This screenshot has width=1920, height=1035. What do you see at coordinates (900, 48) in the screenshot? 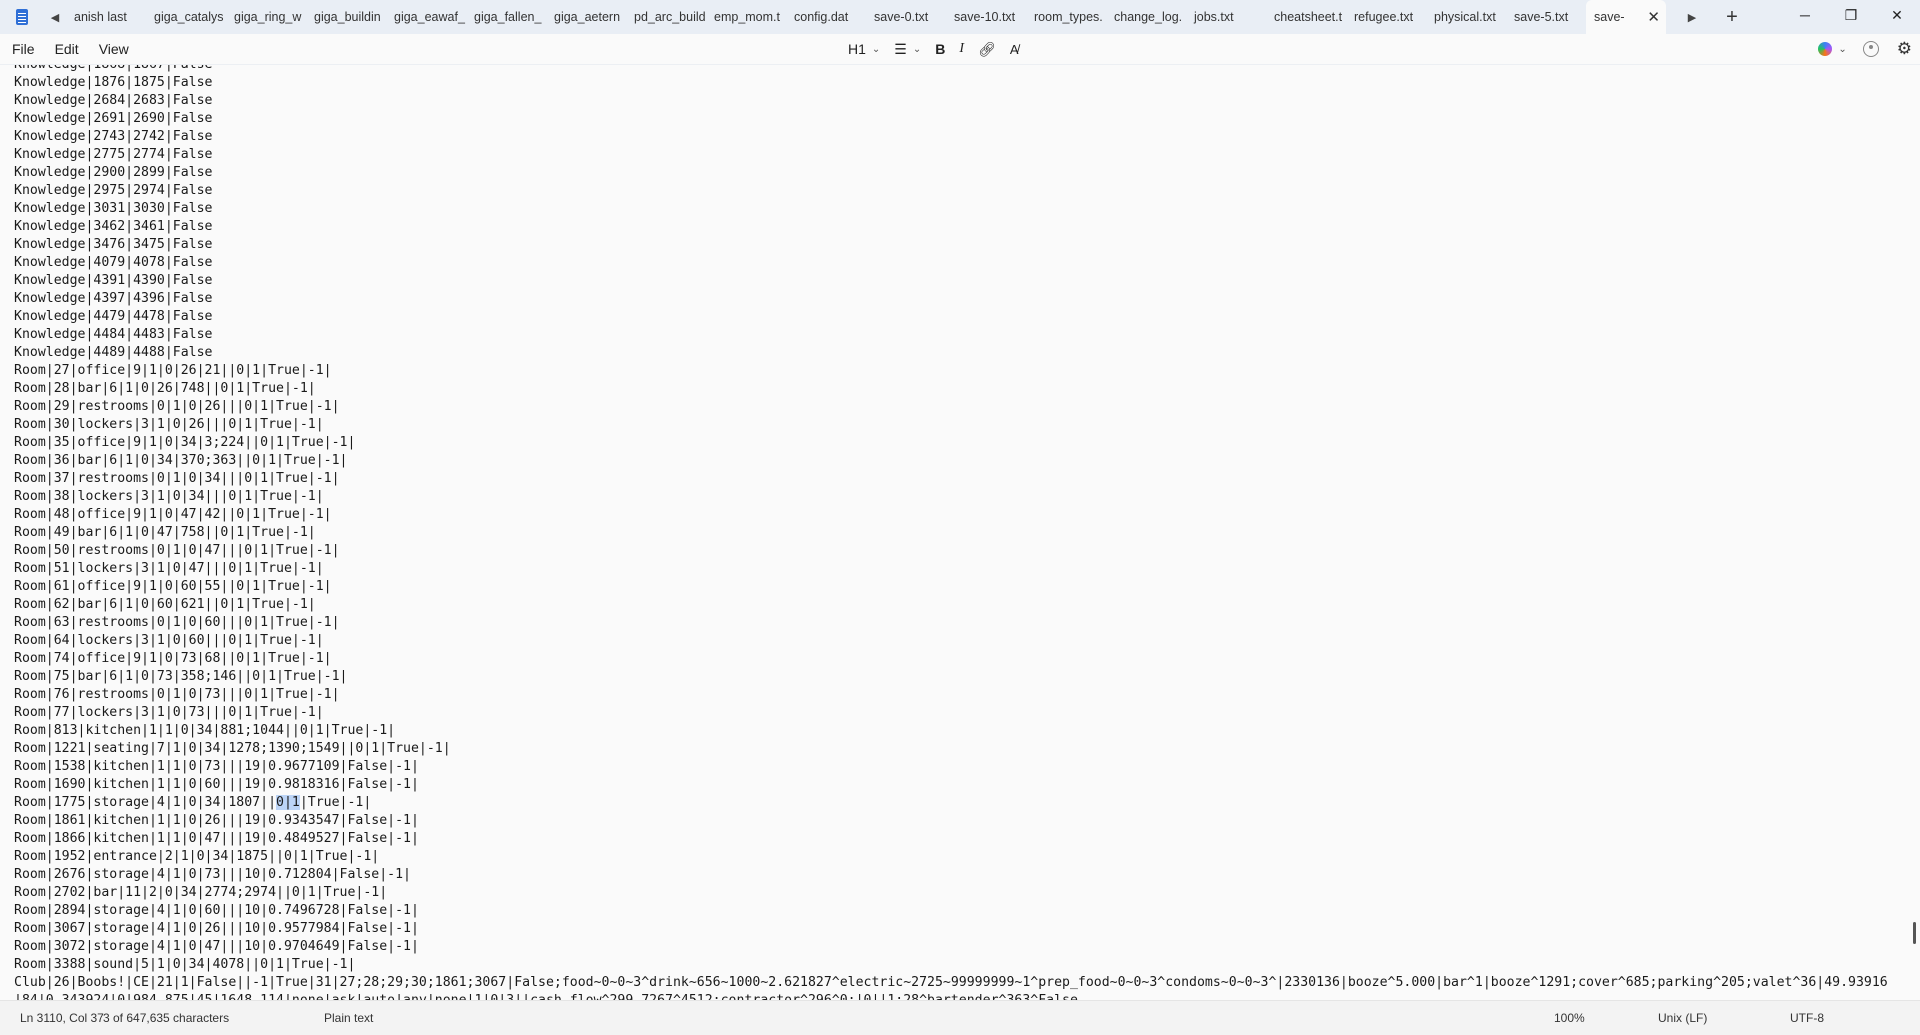
I see `bulleted-list-icon: ☰` at bounding box center [900, 48].